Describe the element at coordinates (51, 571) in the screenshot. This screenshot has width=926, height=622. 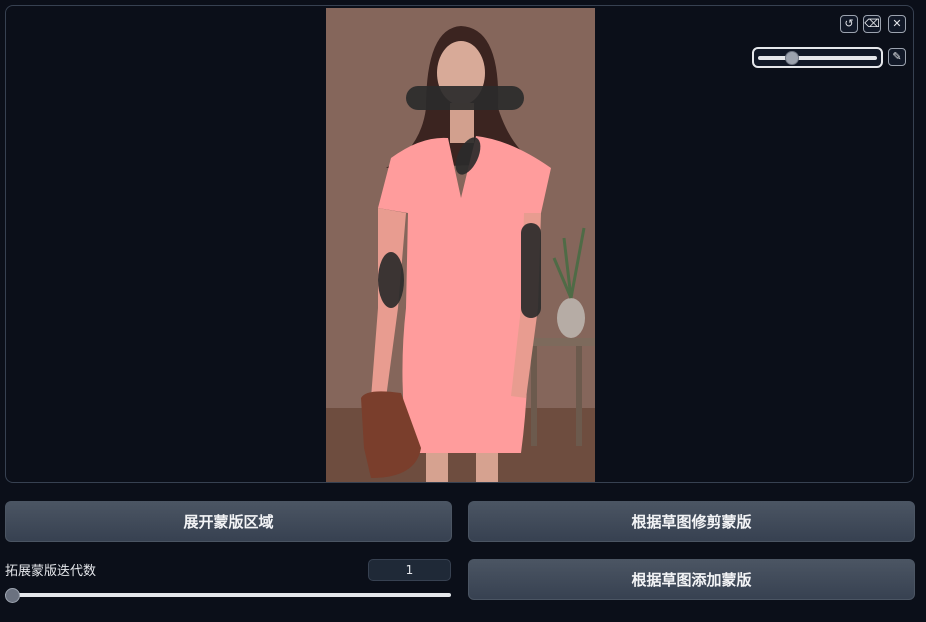
I see `iterations-label: 拓展蒙版迭代数` at that location.